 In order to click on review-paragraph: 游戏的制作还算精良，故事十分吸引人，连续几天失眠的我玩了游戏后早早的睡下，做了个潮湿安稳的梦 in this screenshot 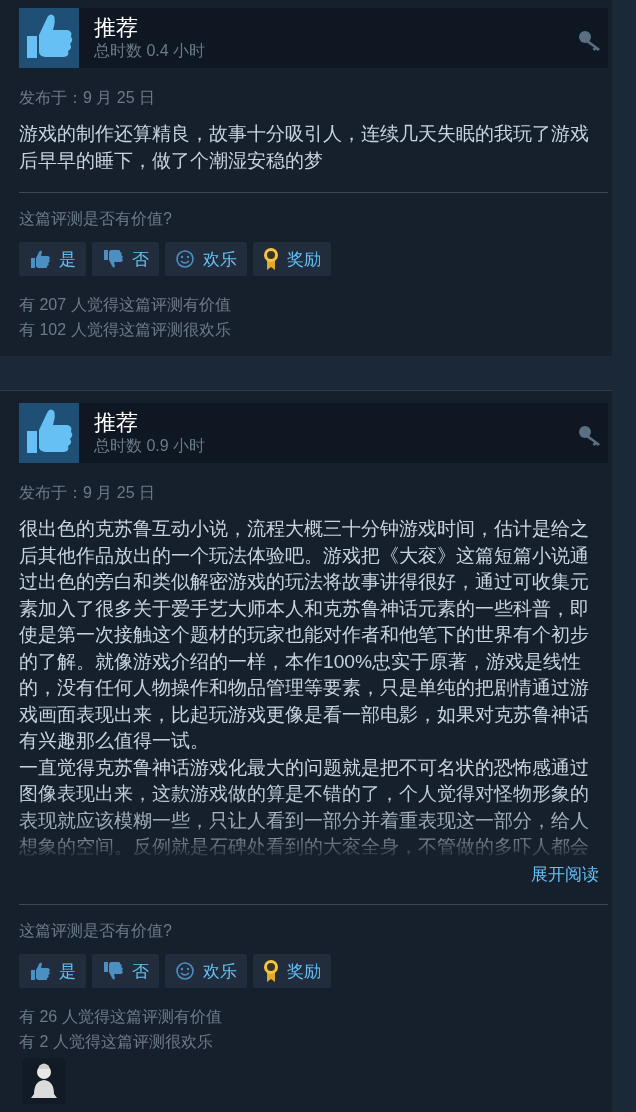, I will do `click(304, 147)`.